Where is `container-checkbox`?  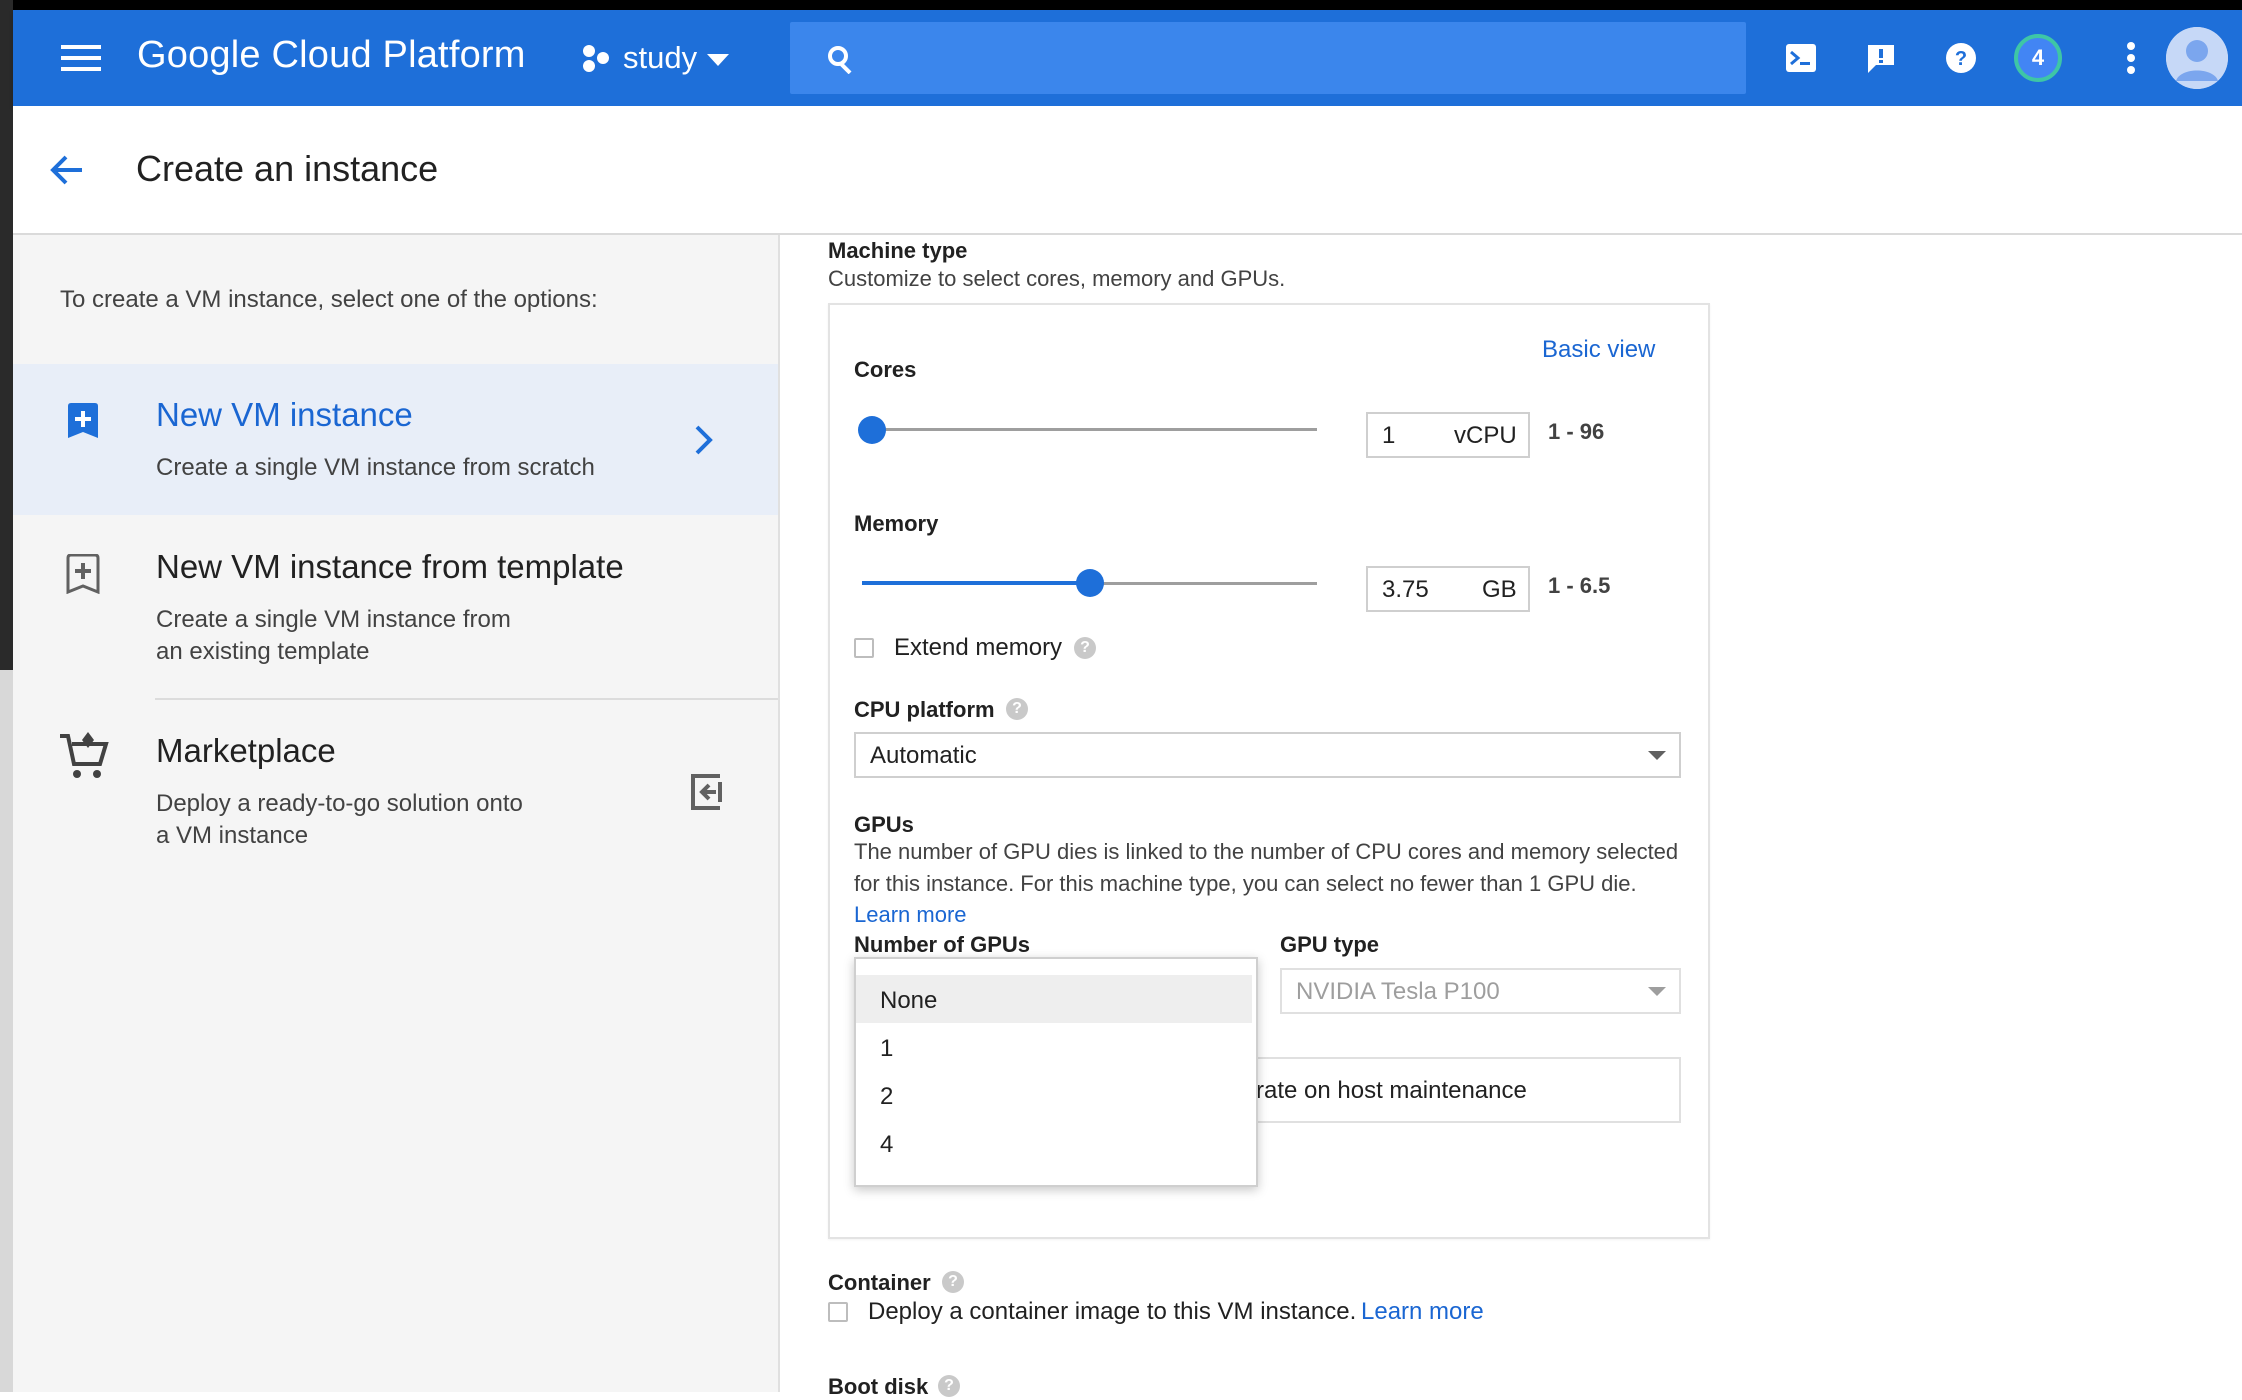 container-checkbox is located at coordinates (838, 1312).